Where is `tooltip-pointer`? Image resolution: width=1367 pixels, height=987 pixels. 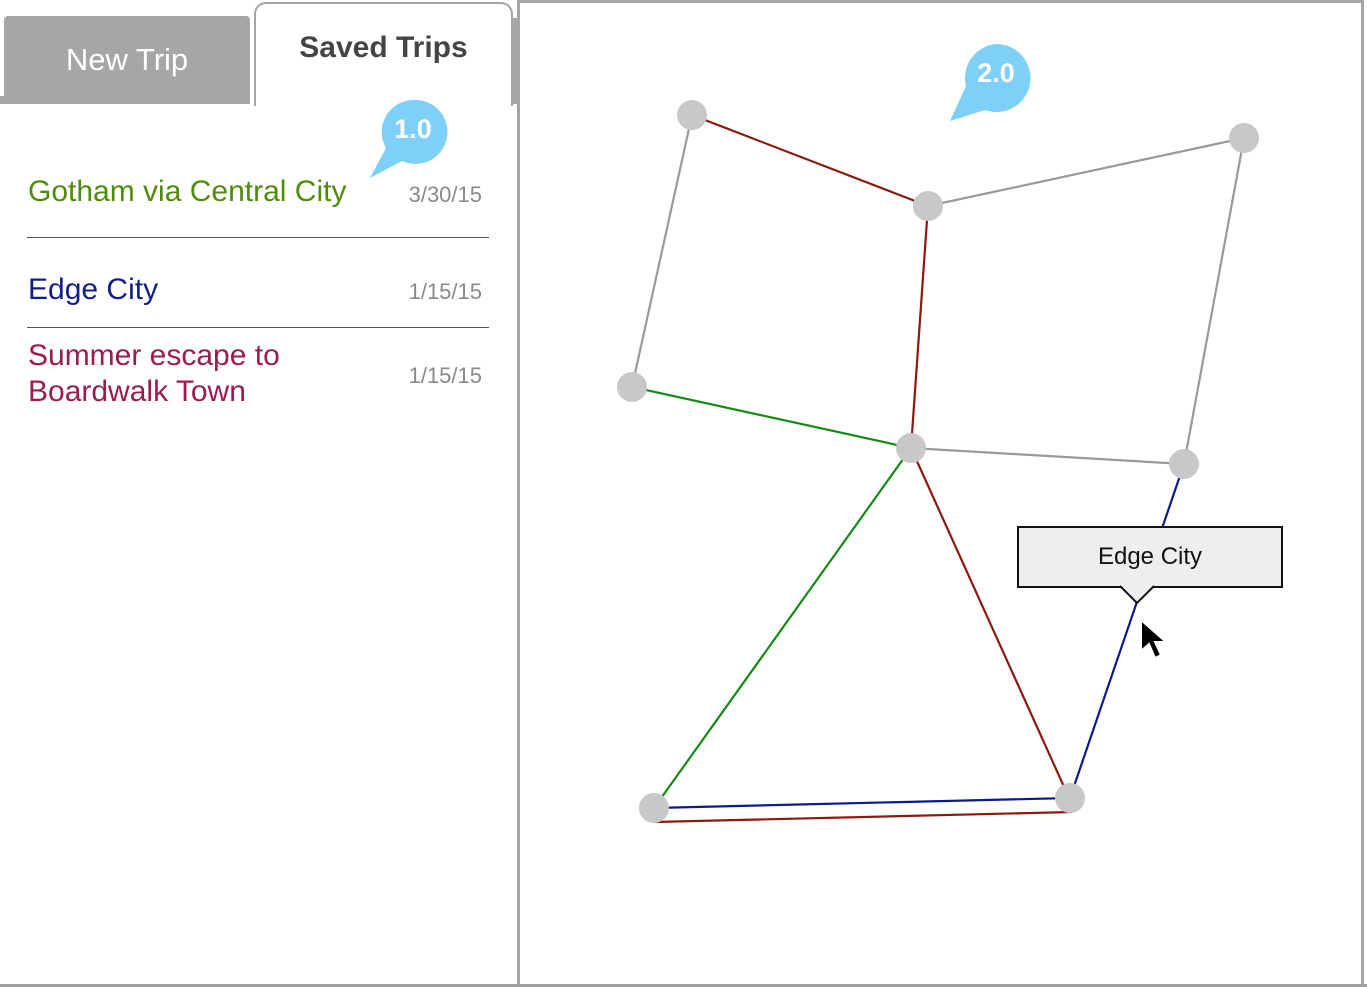
tooltip-pointer is located at coordinates (1137, 595).